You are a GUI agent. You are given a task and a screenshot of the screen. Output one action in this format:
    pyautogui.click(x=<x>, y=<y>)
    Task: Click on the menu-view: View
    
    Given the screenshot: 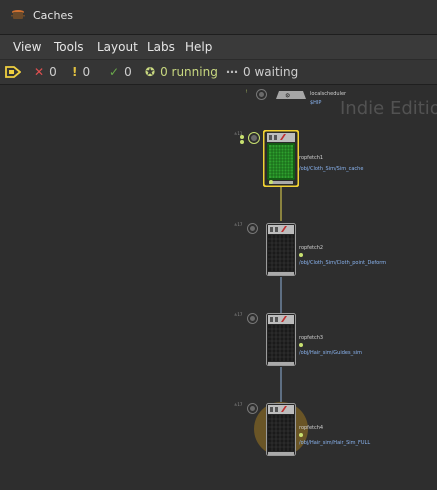 What is the action you would take?
    pyautogui.click(x=27, y=47)
    